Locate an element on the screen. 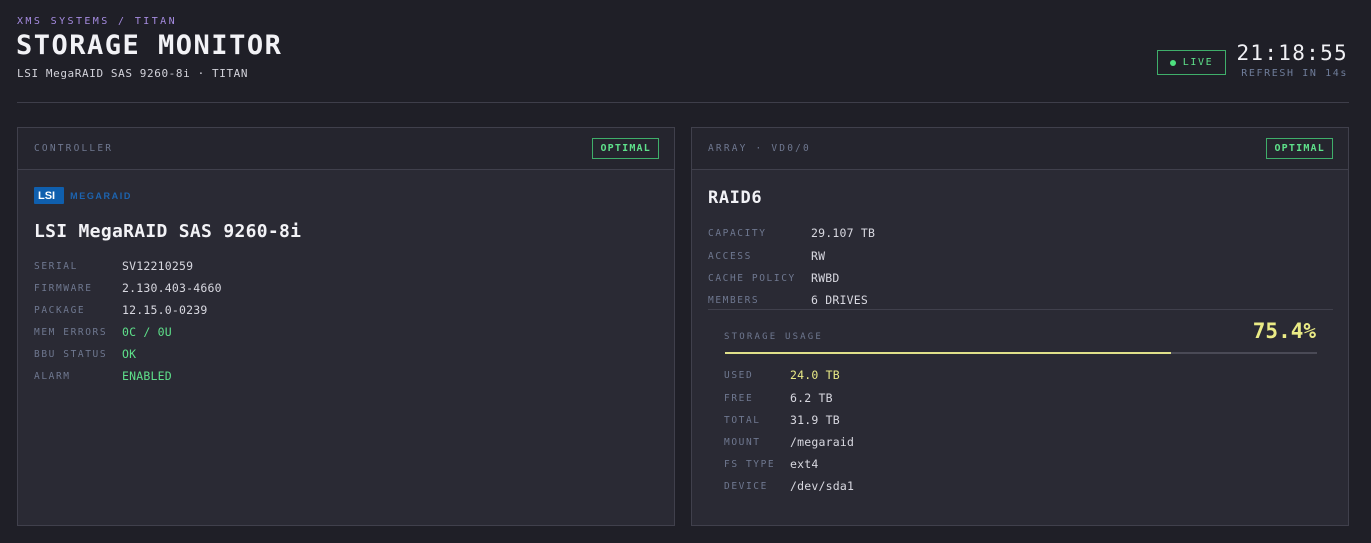 Image resolution: width=1371 pixels, height=543 pixels. field-key: ALARM is located at coordinates (52, 376).